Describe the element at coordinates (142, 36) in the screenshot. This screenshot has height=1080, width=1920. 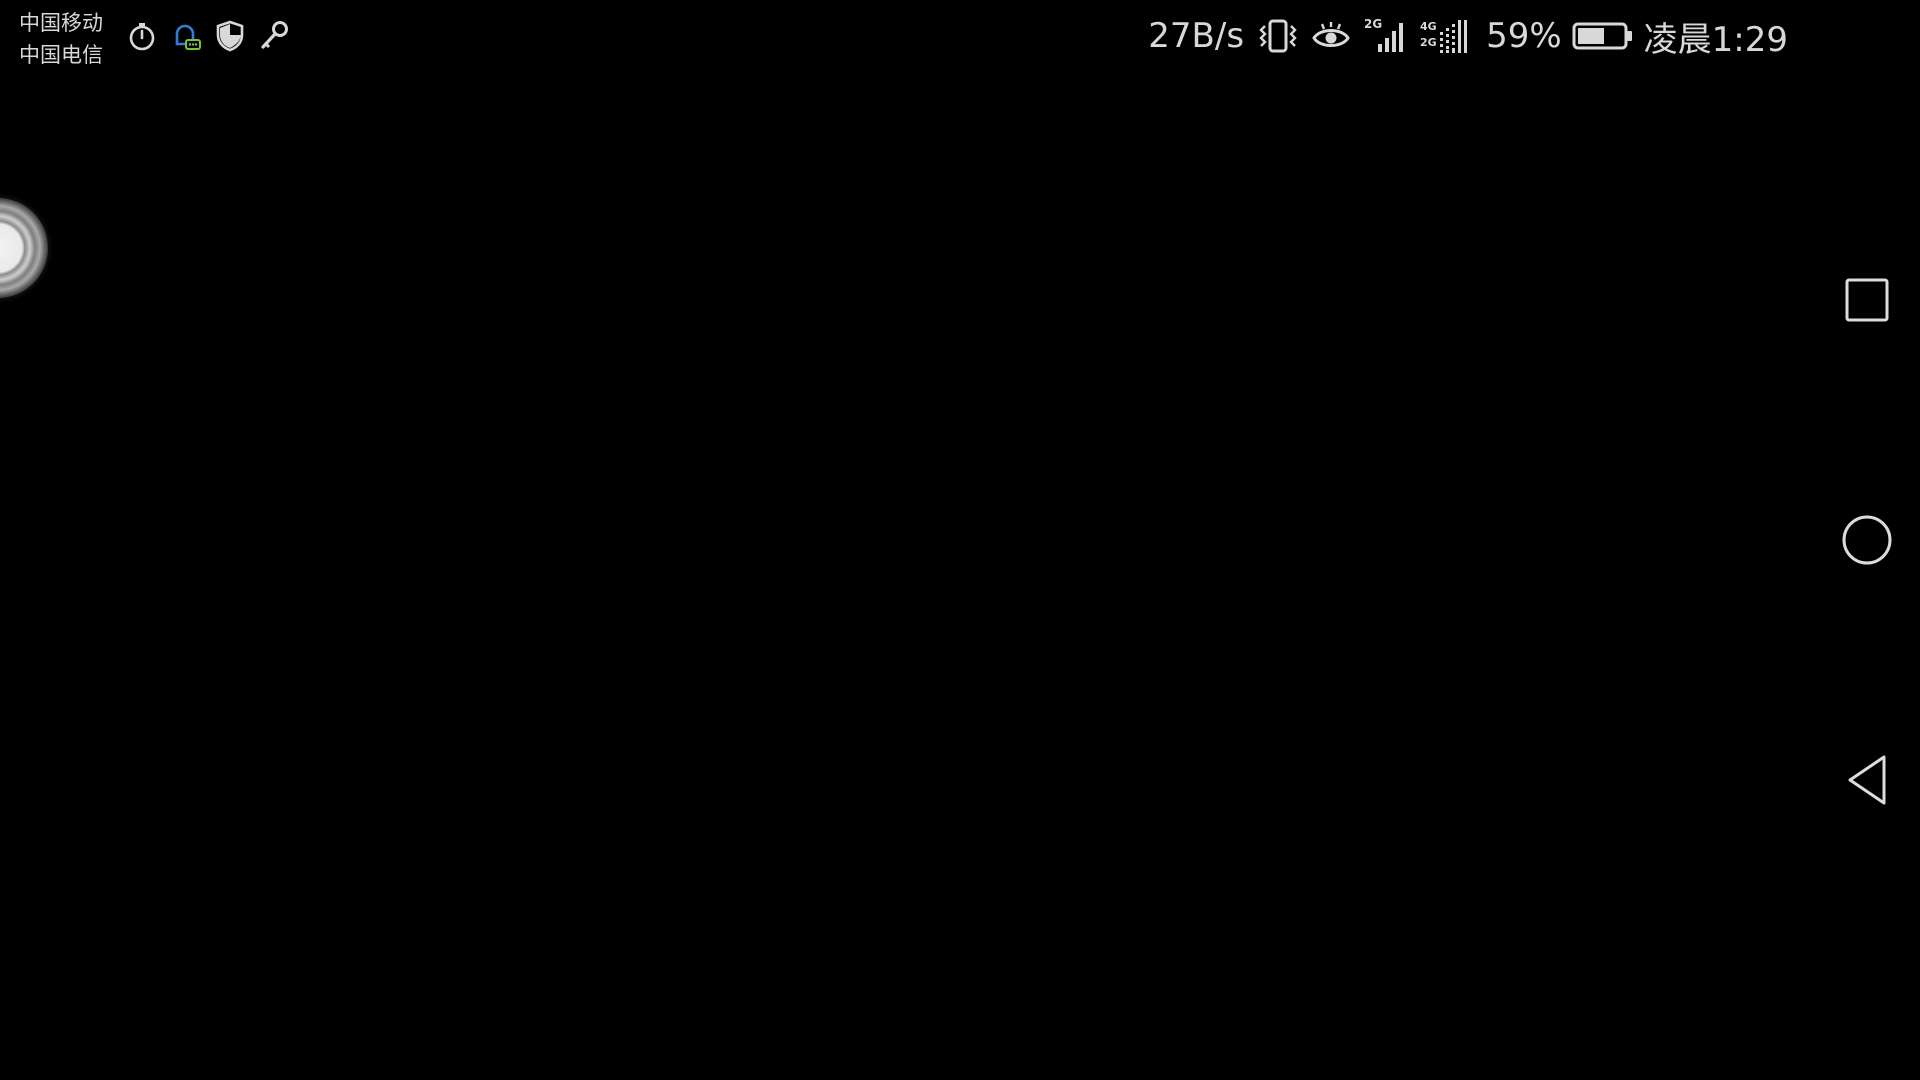
I see `timer-icon` at that location.